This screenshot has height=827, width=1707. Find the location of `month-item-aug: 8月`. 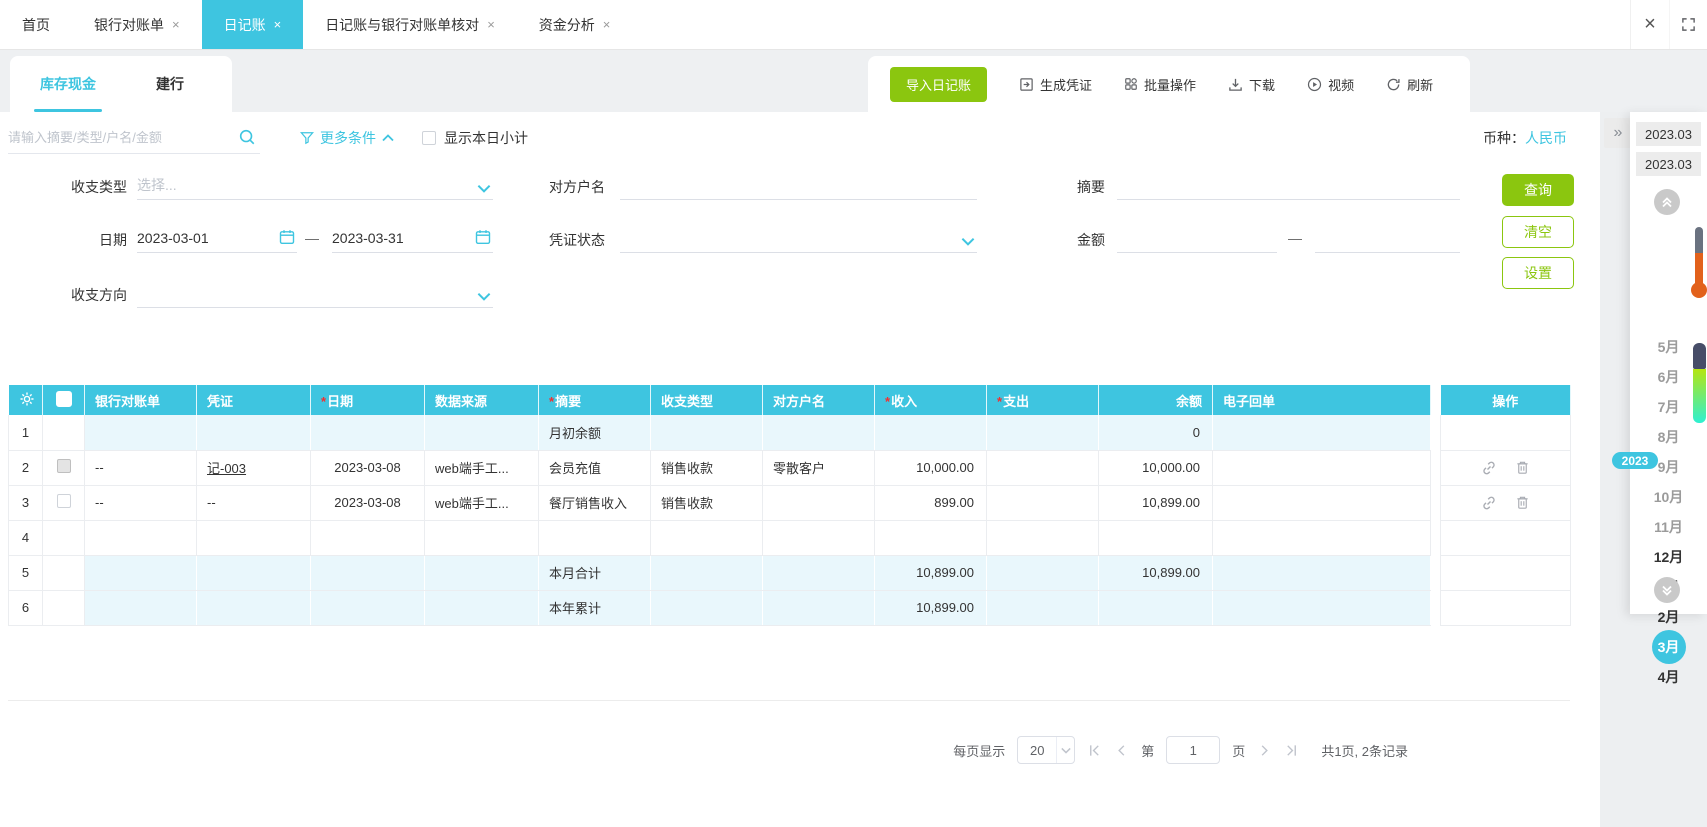

month-item-aug: 8月 is located at coordinates (1668, 437).